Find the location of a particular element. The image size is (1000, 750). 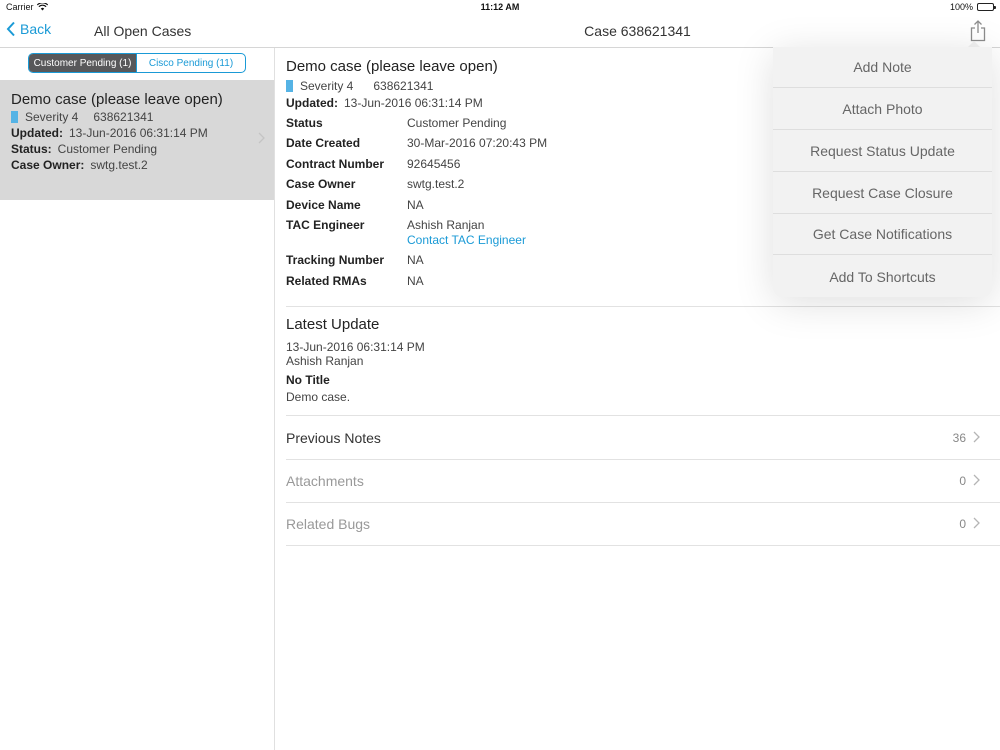

case-item-updated: Updated: 13-Jun-2016 06:31:14 PM is located at coordinates (109, 133).